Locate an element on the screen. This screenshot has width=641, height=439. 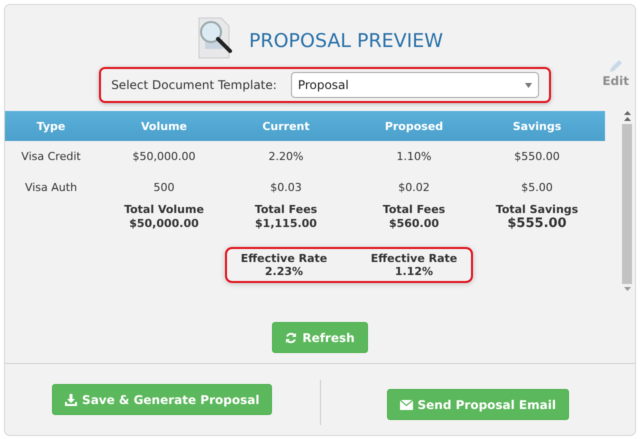
pencil-icon is located at coordinates (615, 66).